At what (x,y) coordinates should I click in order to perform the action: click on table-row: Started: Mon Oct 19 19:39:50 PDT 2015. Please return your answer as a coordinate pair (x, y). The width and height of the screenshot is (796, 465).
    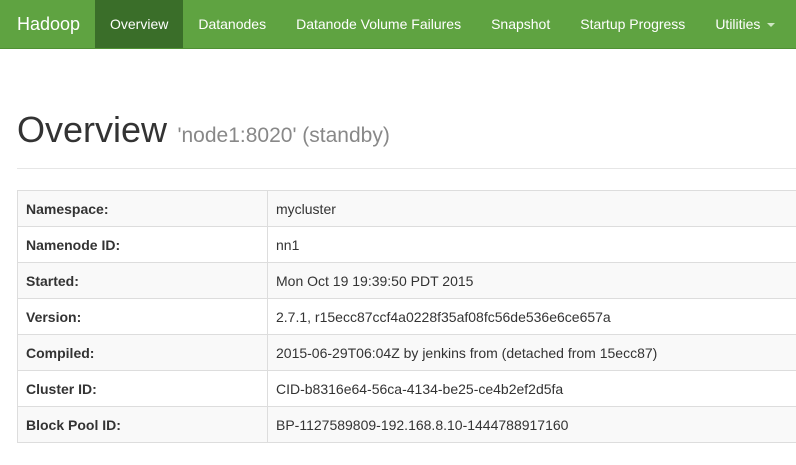
    Looking at the image, I should click on (406, 280).